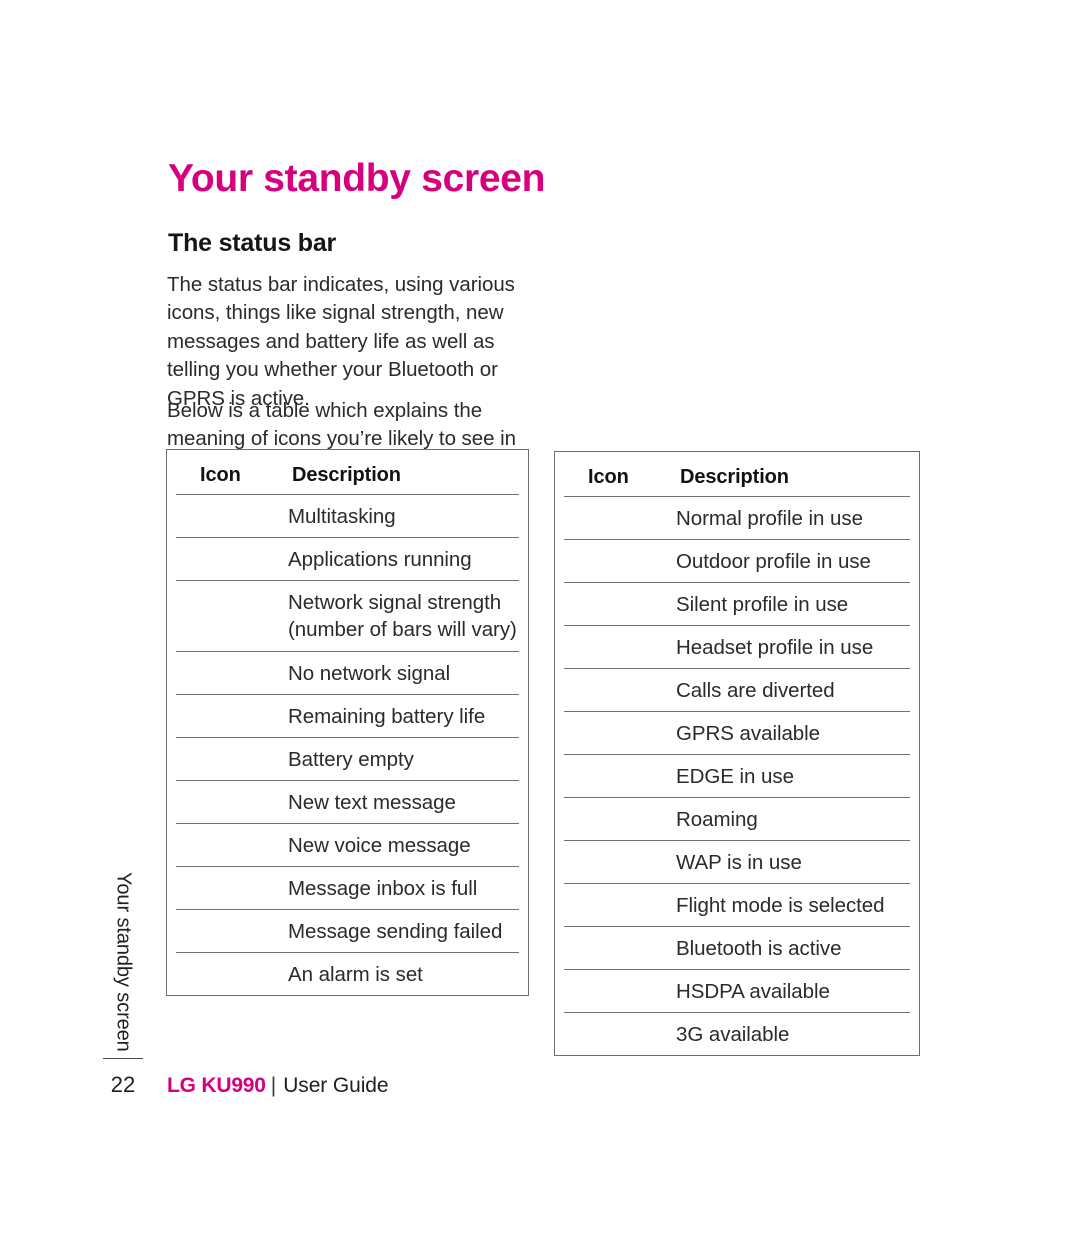 The height and width of the screenshot is (1260, 1080). I want to click on edge-icon, so click(620, 776).